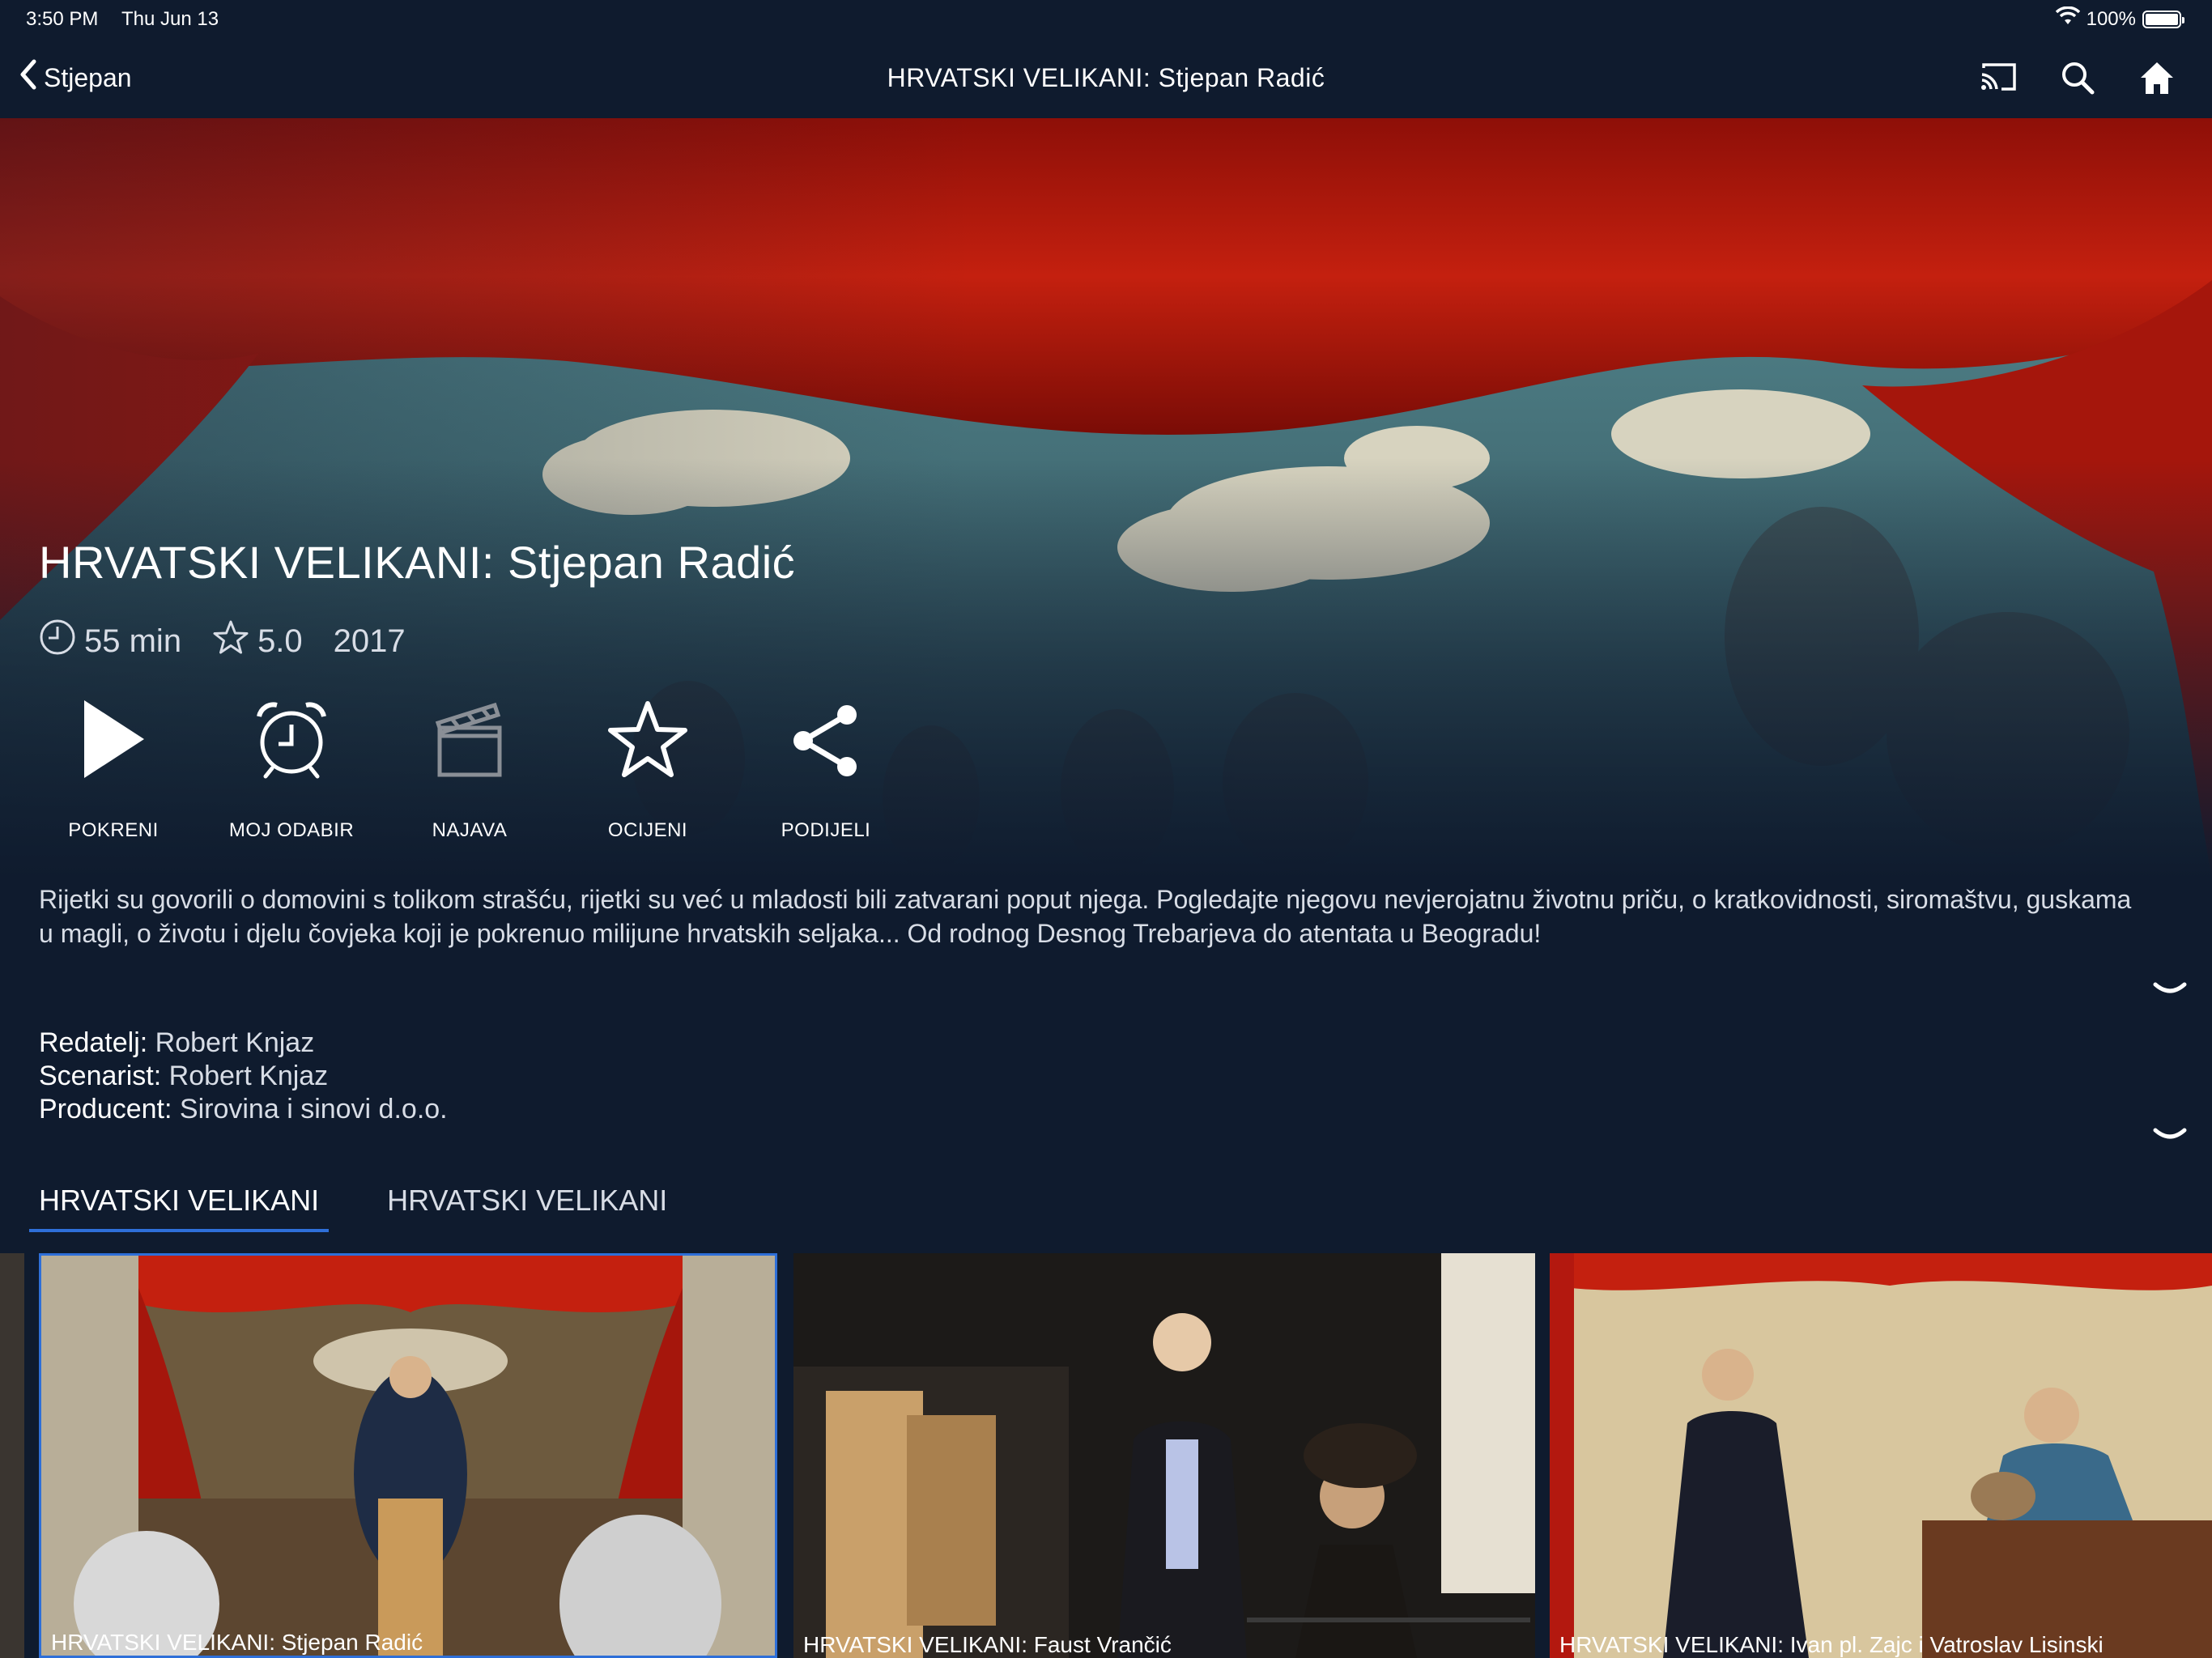  What do you see at coordinates (1998, 77) in the screenshot?
I see `cast-icon` at bounding box center [1998, 77].